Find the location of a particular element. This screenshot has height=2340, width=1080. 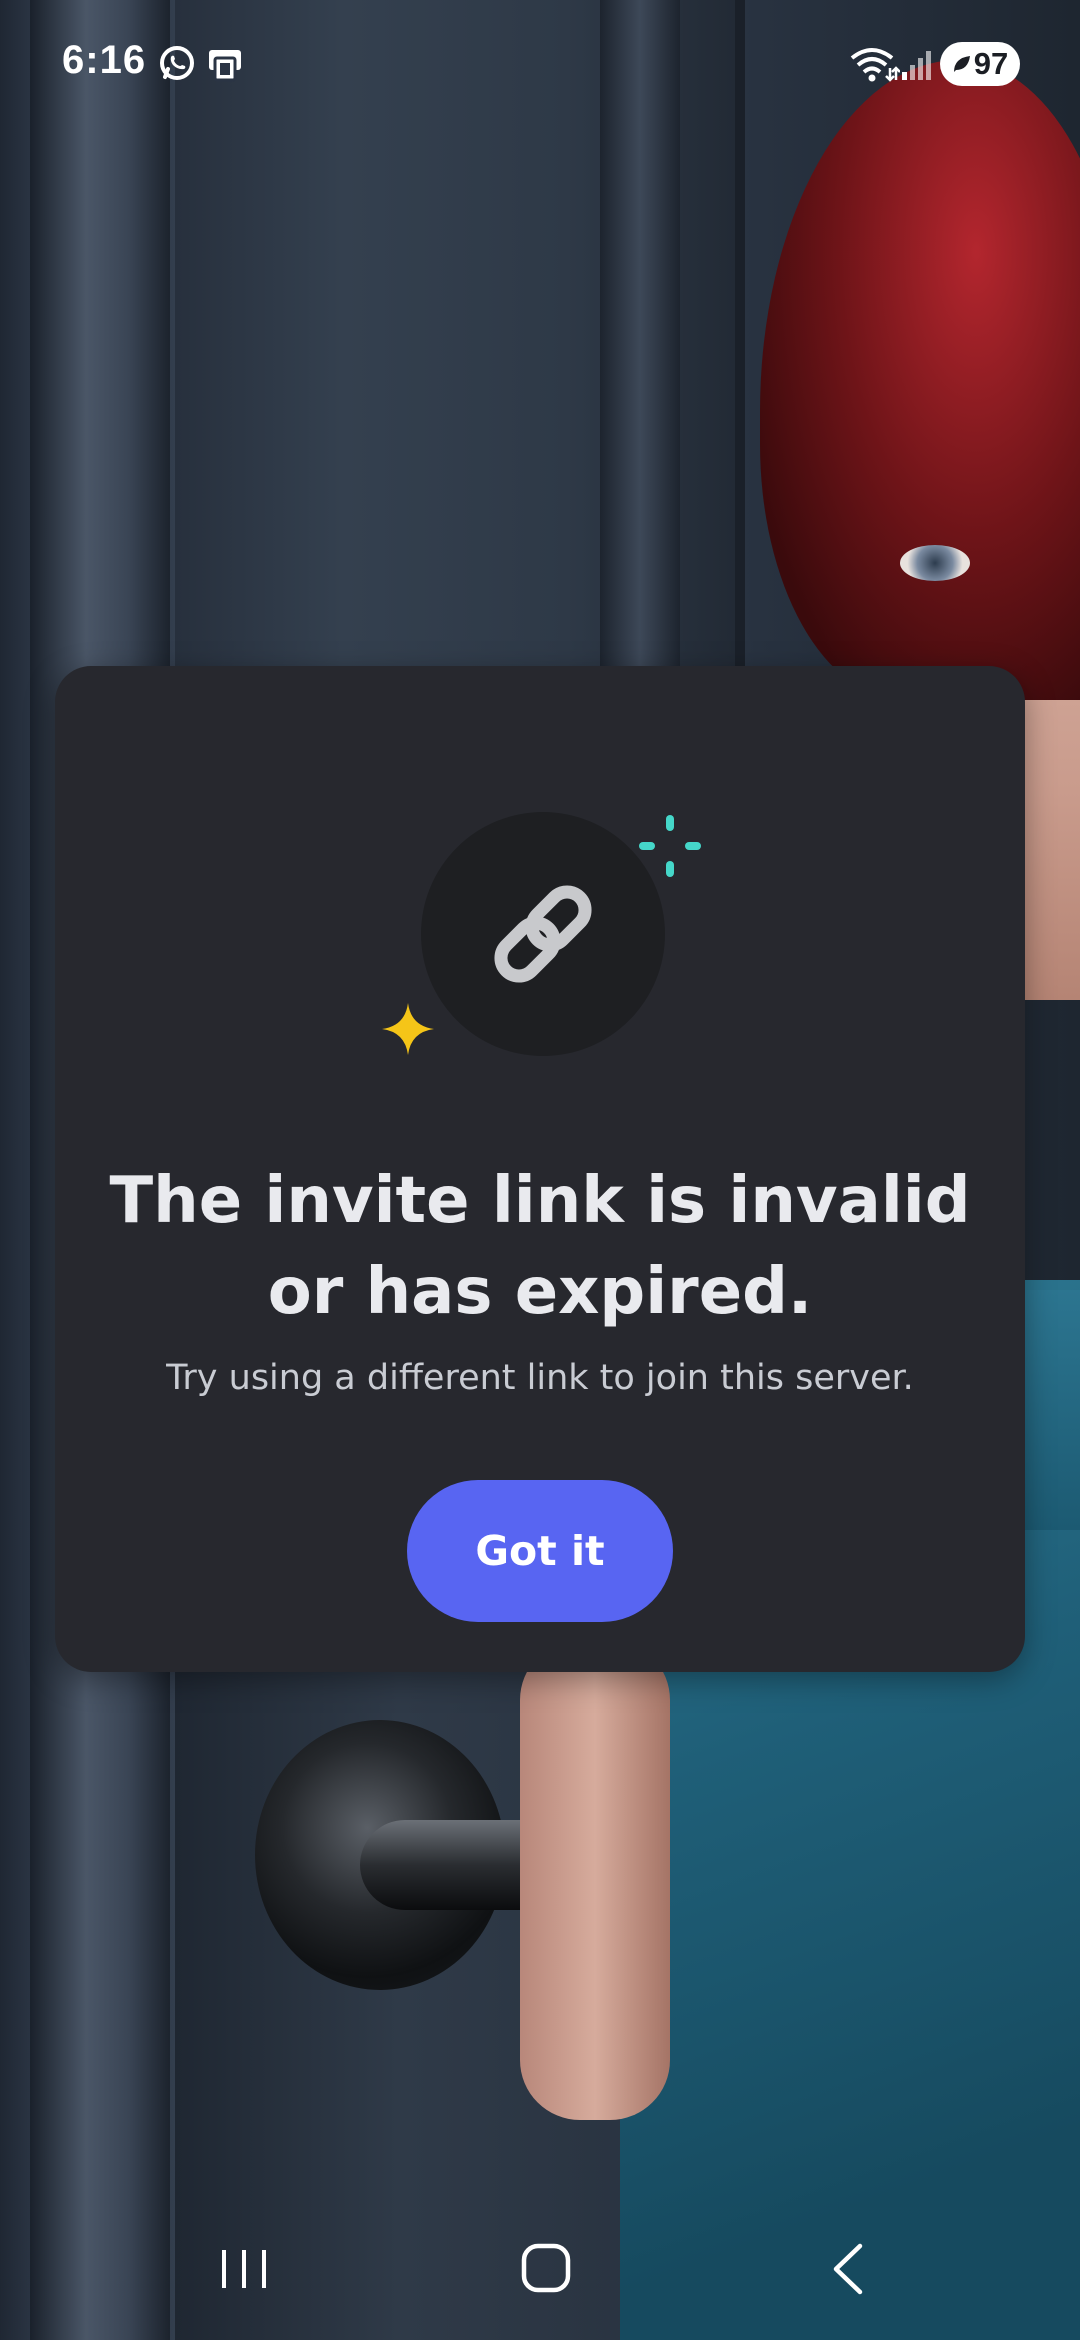

link-icon-circle is located at coordinates (543, 934).